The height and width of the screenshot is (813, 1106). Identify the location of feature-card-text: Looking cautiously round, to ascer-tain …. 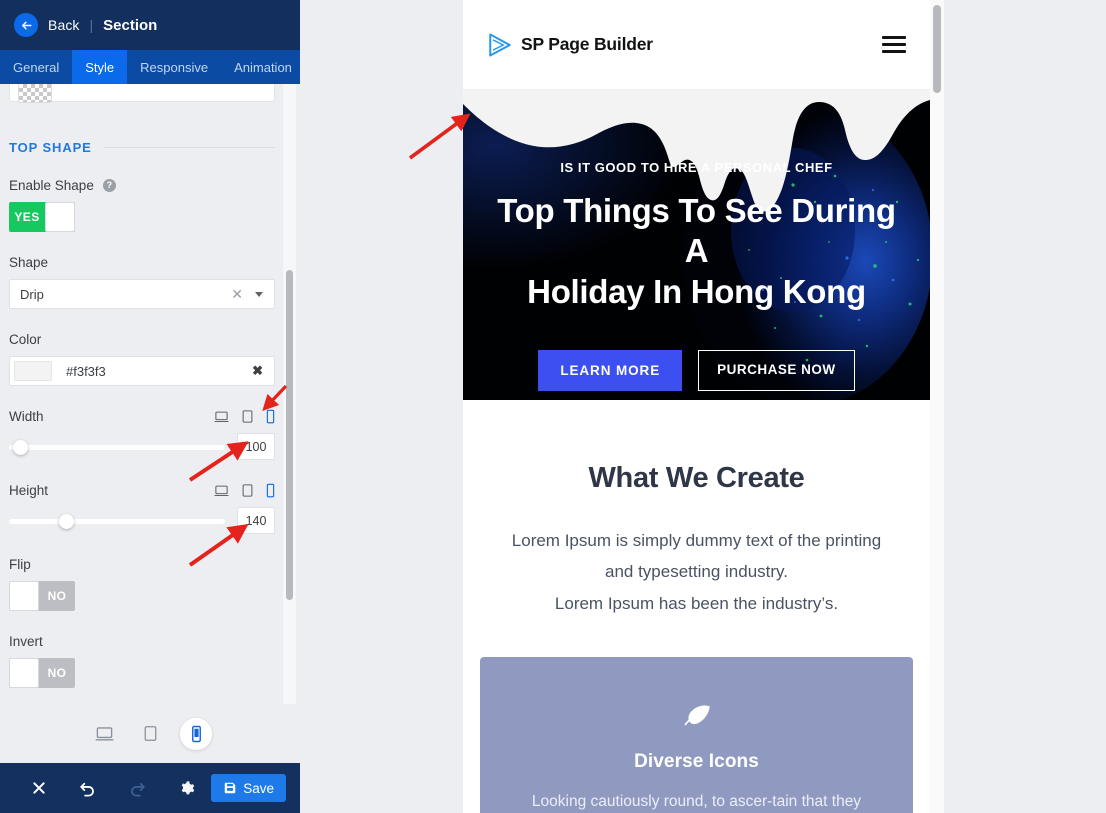
(696, 802).